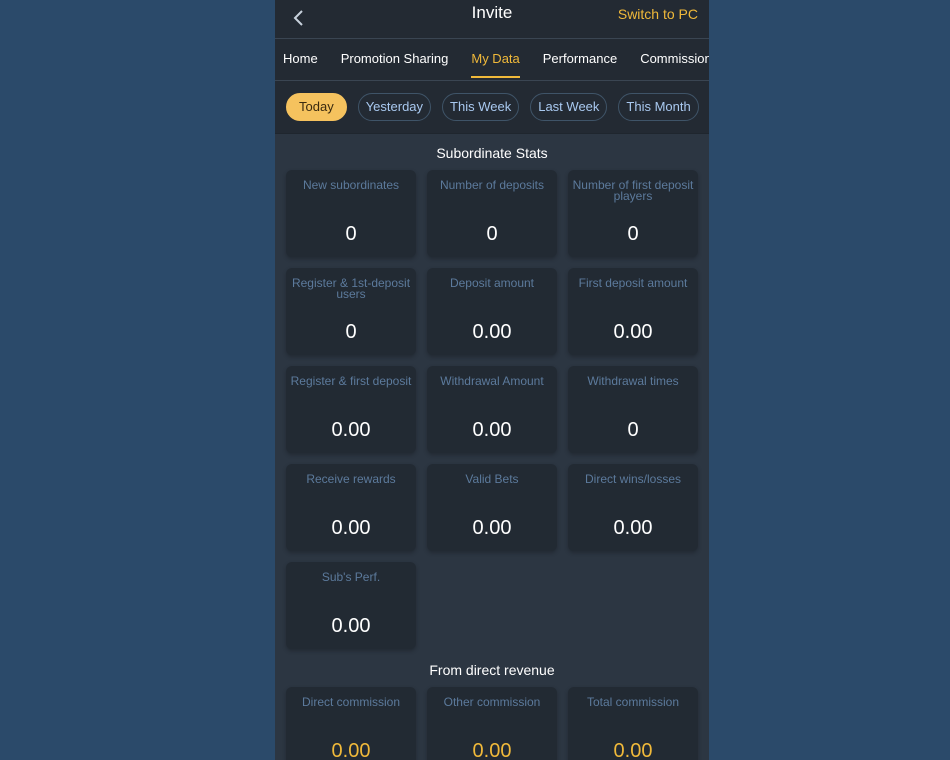  What do you see at coordinates (633, 311) in the screenshot?
I see `stat-card-first-deposit-amount: First deposit amount 0.00` at bounding box center [633, 311].